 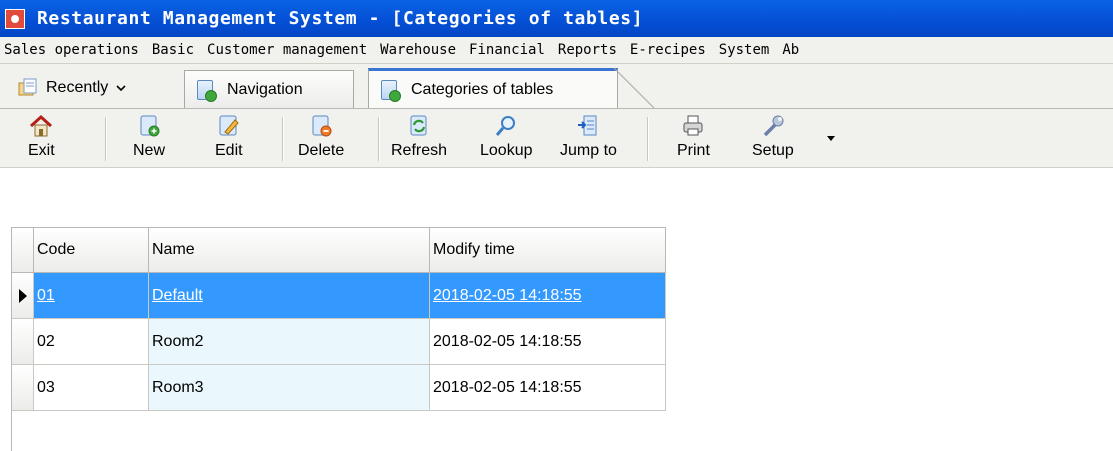 I want to click on cell-name: Room3, so click(x=289, y=388).